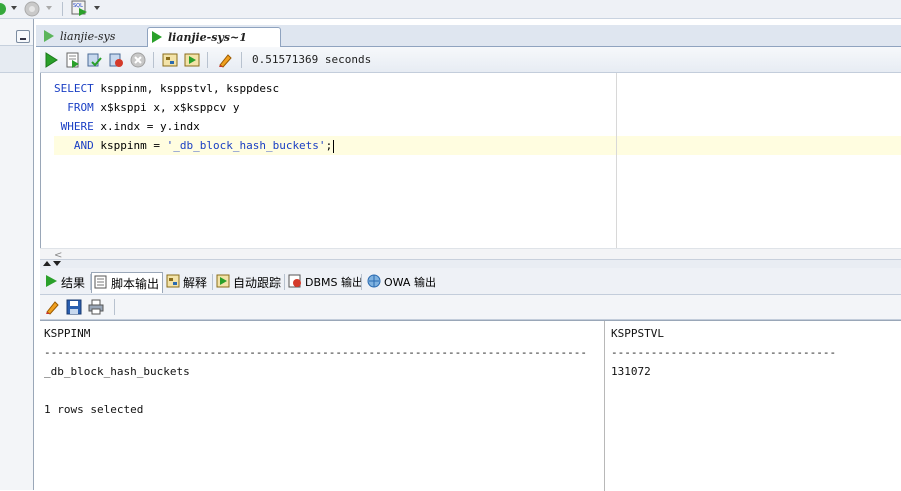  Describe the element at coordinates (138, 60) in the screenshot. I see `cancel-button` at that location.